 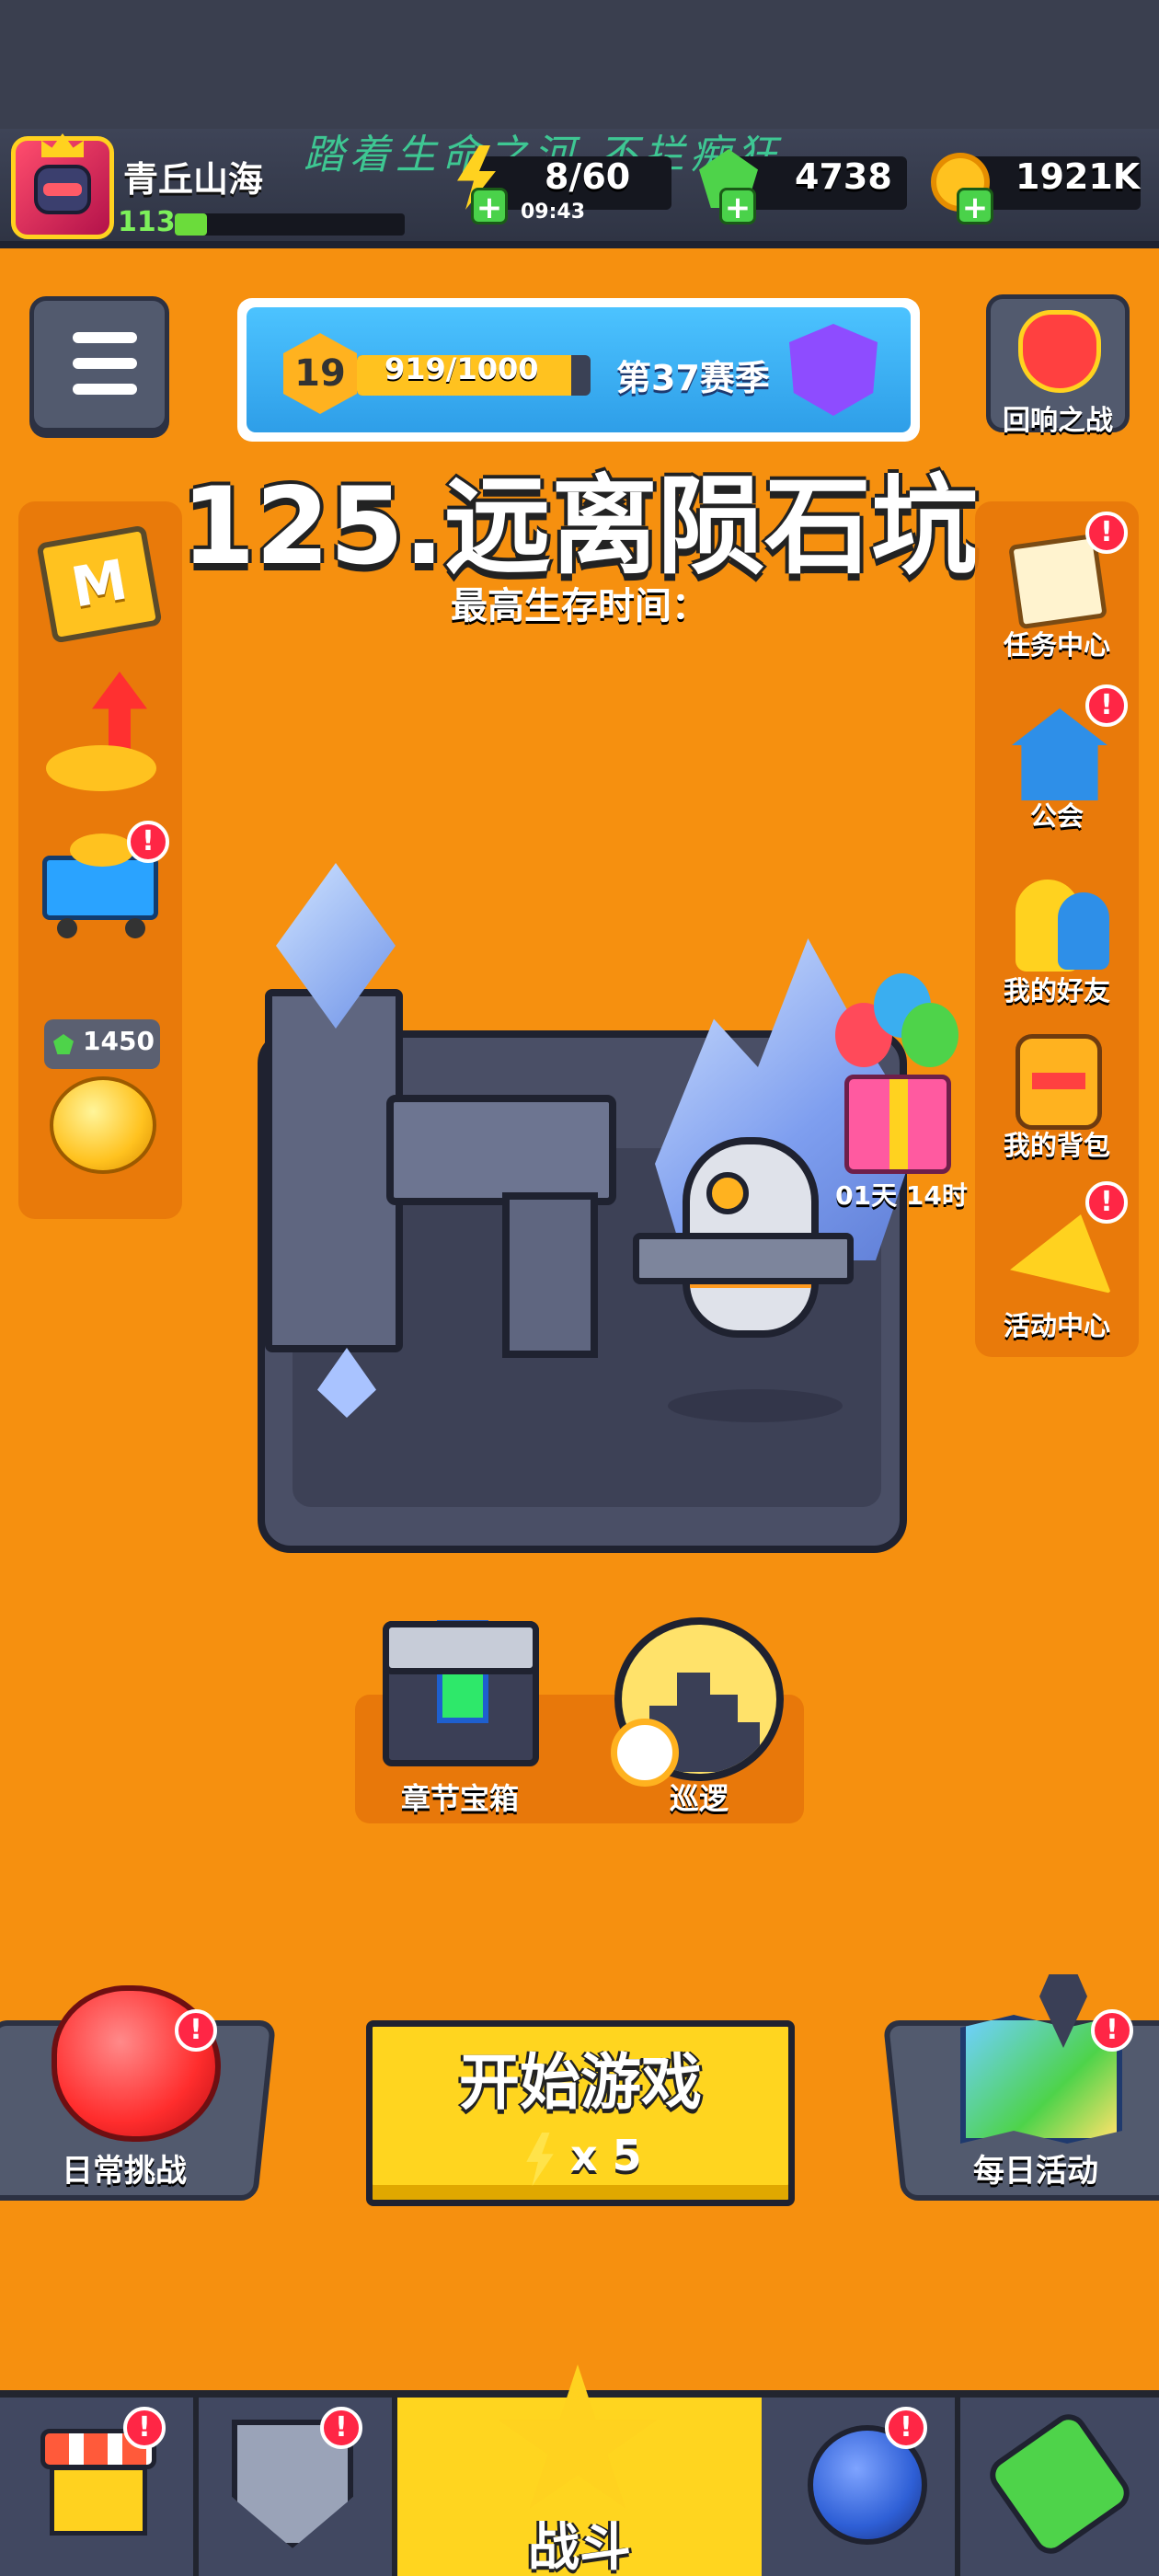 What do you see at coordinates (334, 1170) in the screenshot?
I see `stone-pillar` at bounding box center [334, 1170].